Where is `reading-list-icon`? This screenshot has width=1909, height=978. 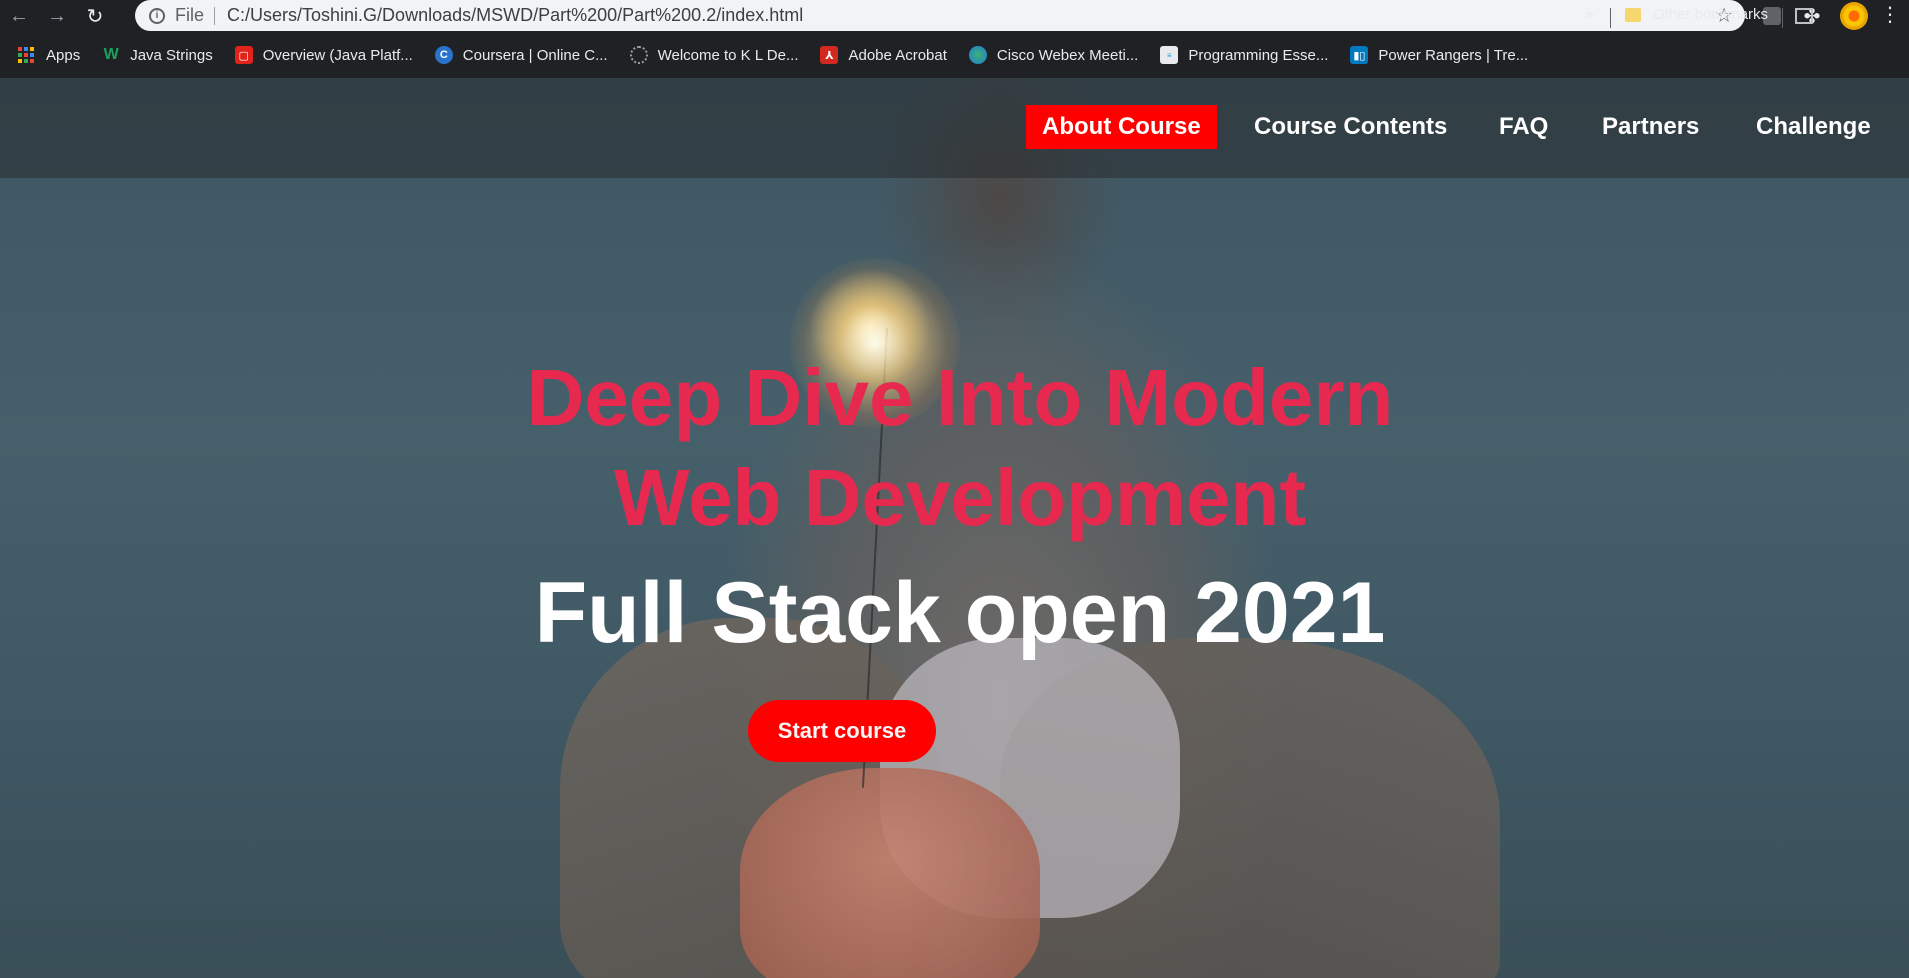 reading-list-icon is located at coordinates (1804, 16).